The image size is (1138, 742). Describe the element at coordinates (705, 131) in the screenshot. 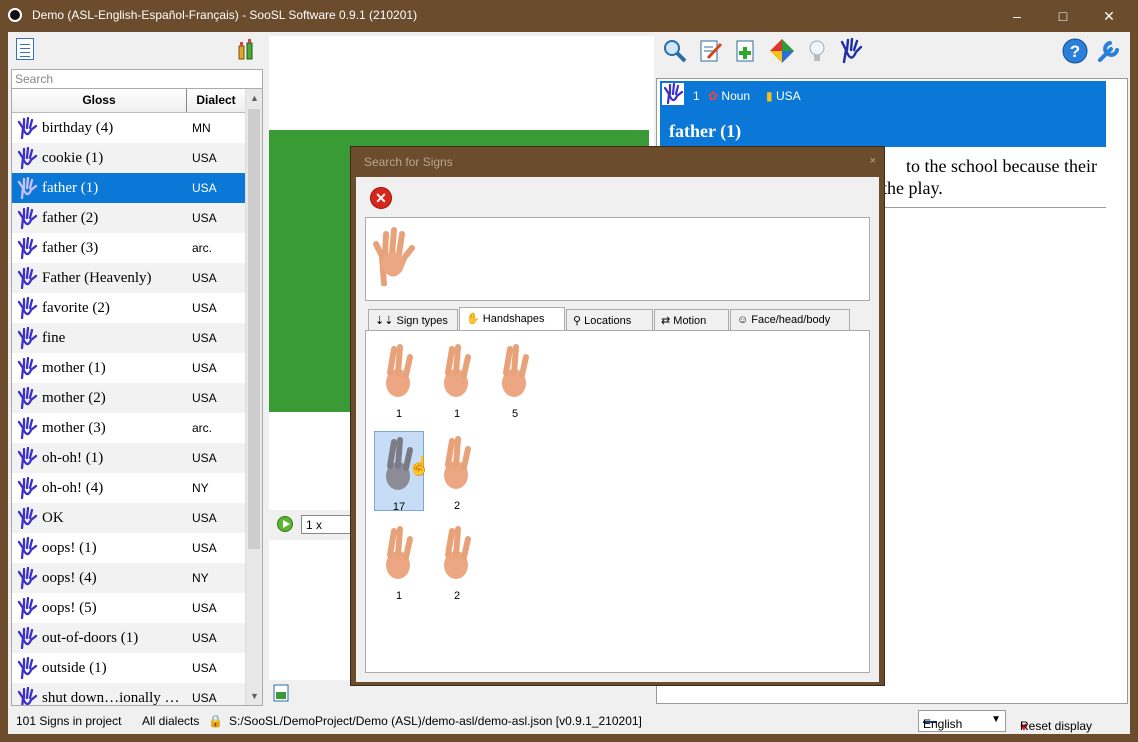

I see `sign-title: father (1)` at that location.